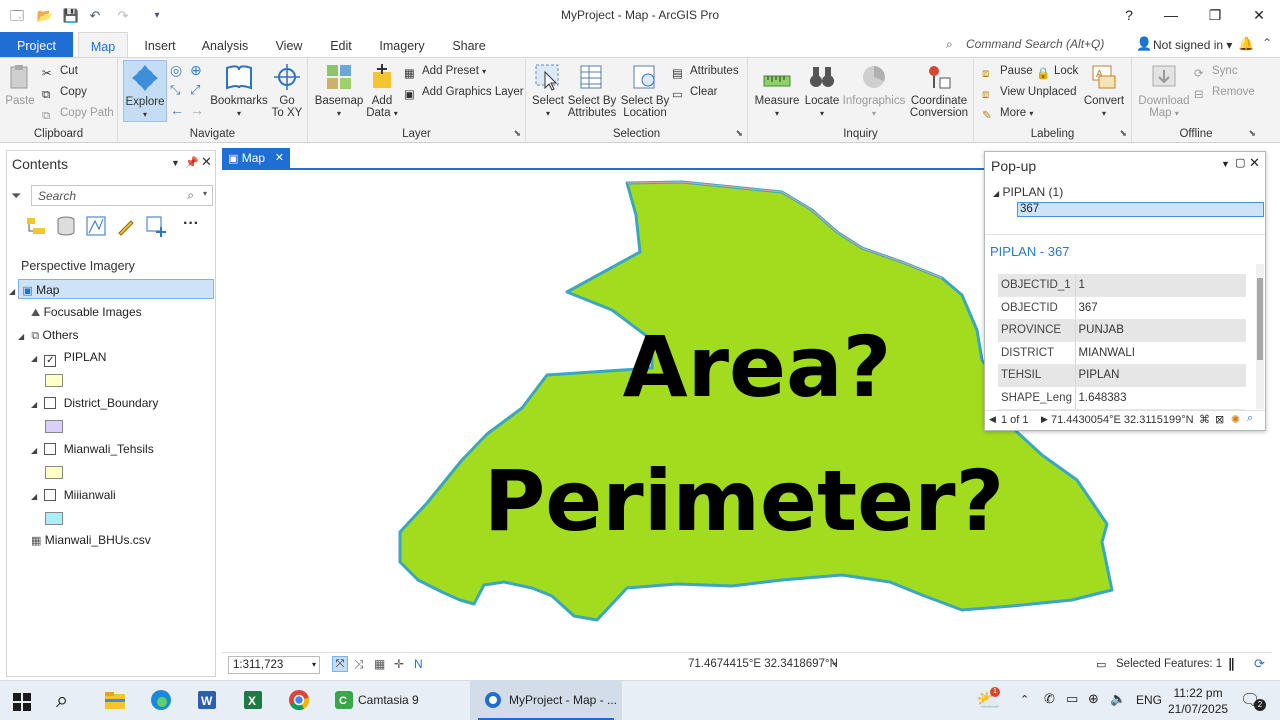 The width and height of the screenshot is (1280, 720). I want to click on more-options-icon: ···, so click(191, 224).